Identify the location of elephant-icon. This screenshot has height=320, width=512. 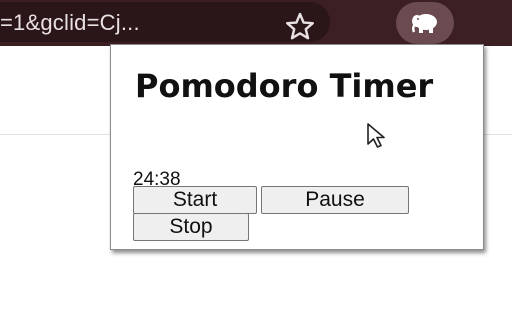
(424, 23).